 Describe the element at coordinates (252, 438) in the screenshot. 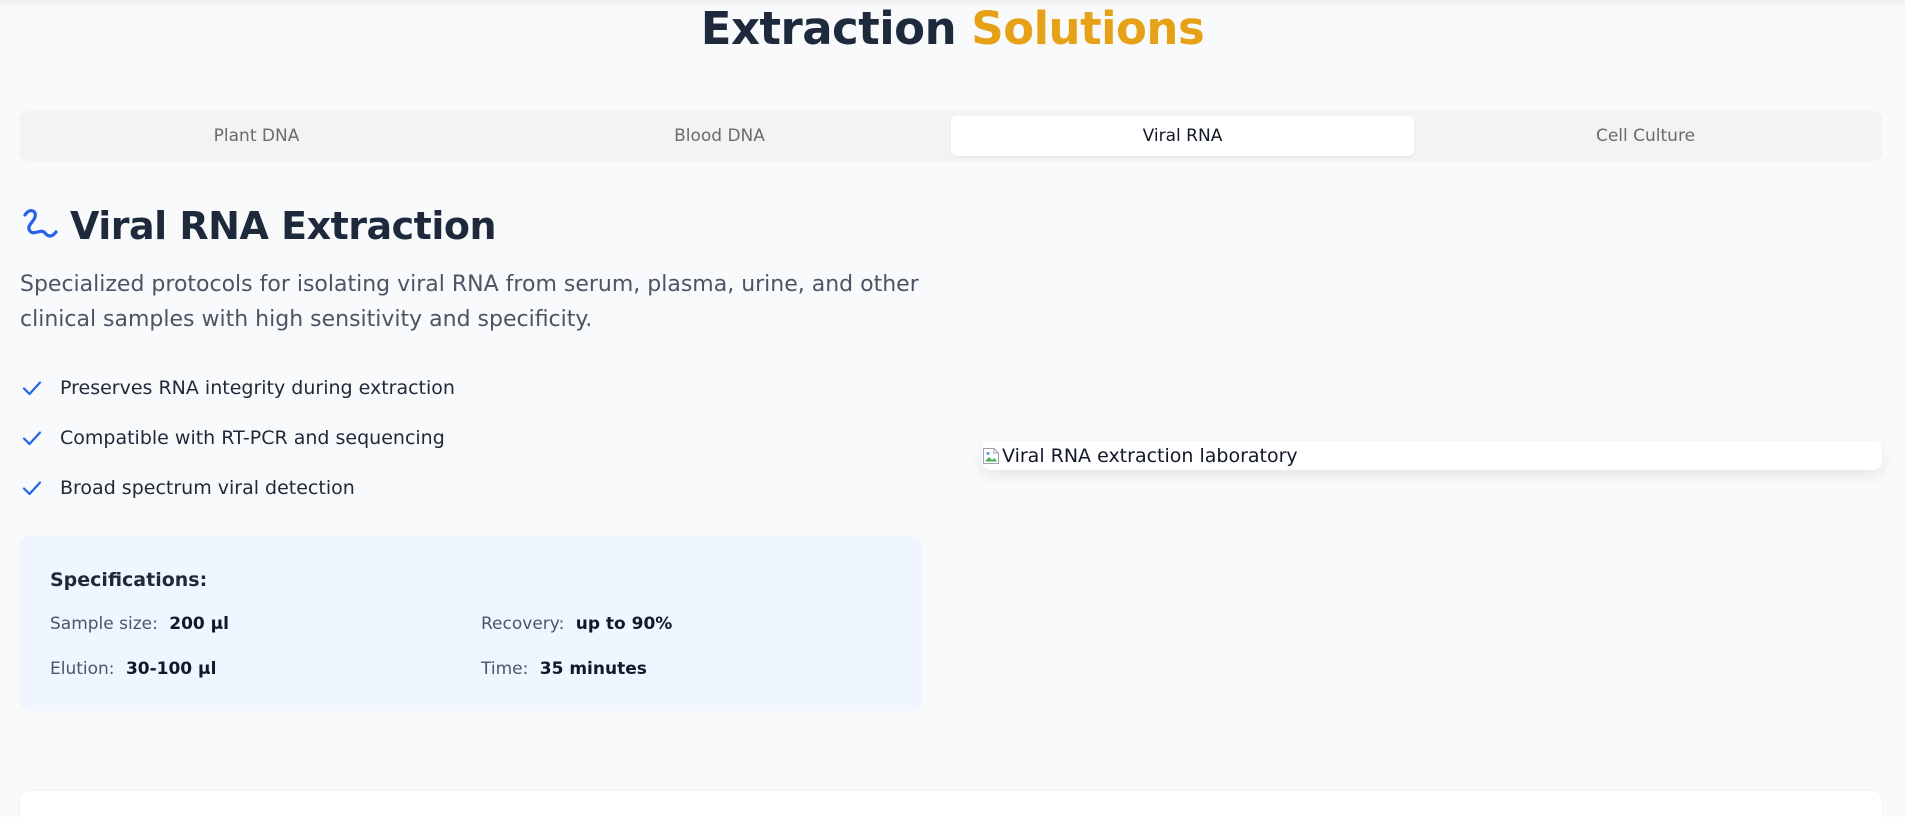

I see `feature-text: Compatible with RT-PCR and sequencing` at that location.